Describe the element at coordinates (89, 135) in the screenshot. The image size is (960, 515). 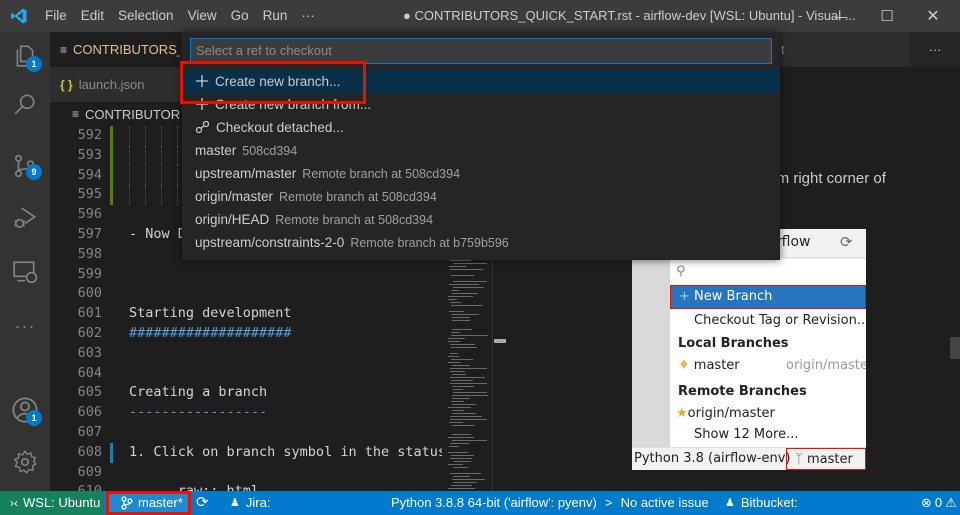
I see `line-number: 592` at that location.